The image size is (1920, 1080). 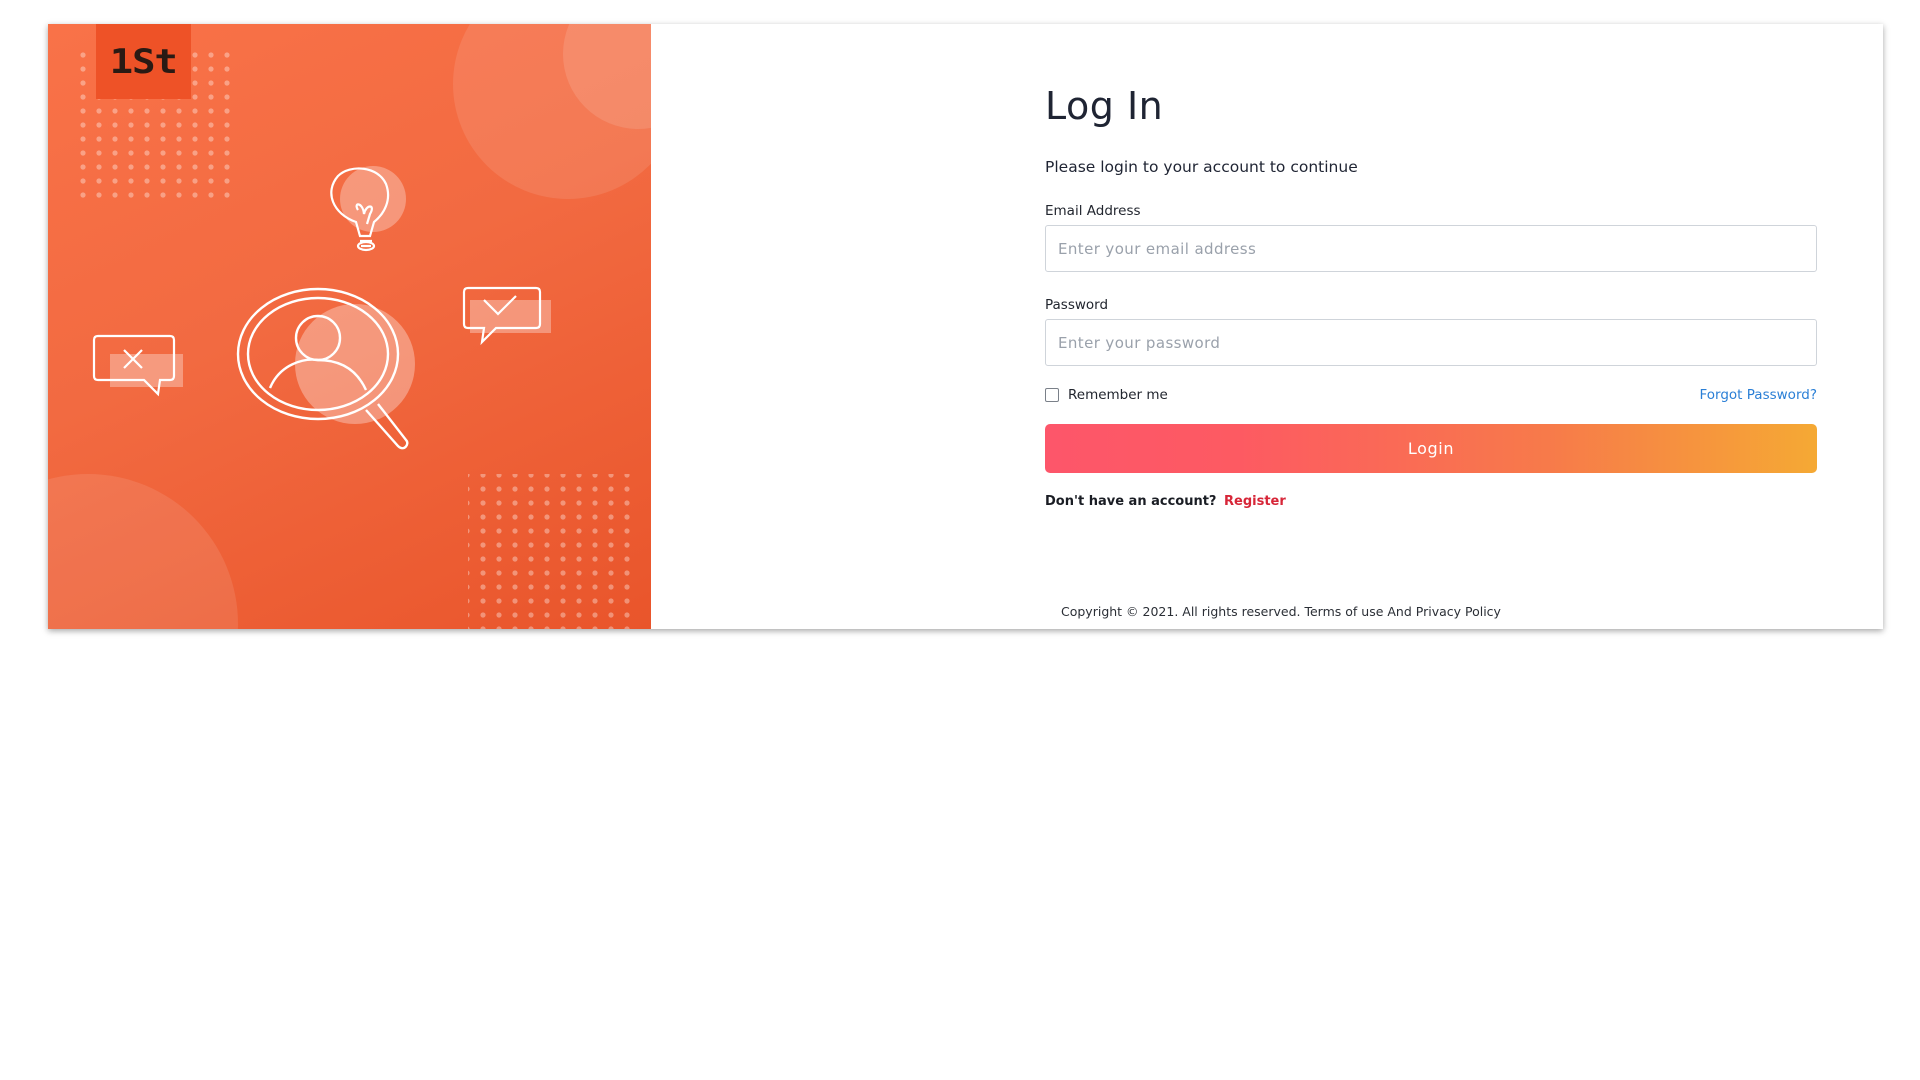 I want to click on page-title: Log In, so click(x=1104, y=106).